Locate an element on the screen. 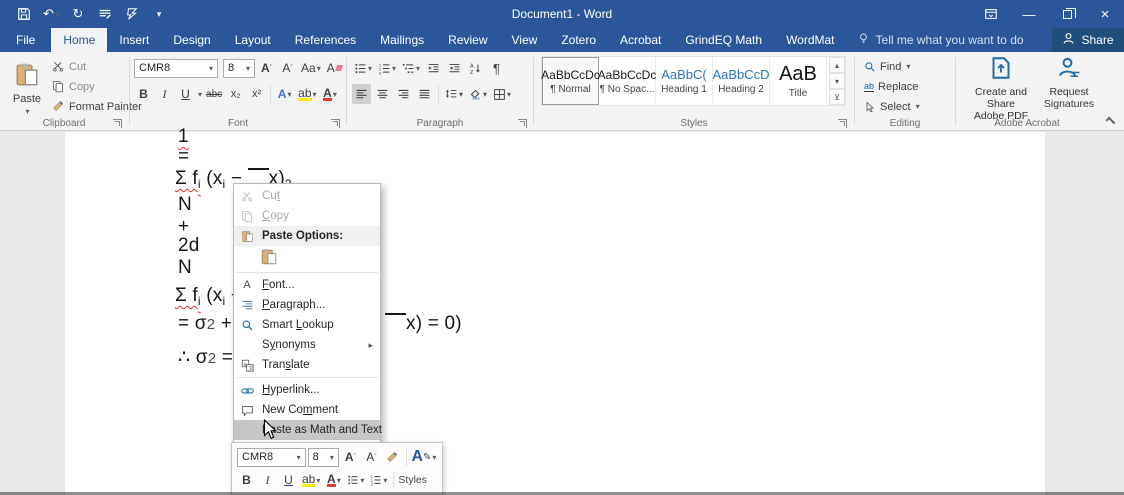  mini-font-color-button: A ▾ is located at coordinates (333, 480).